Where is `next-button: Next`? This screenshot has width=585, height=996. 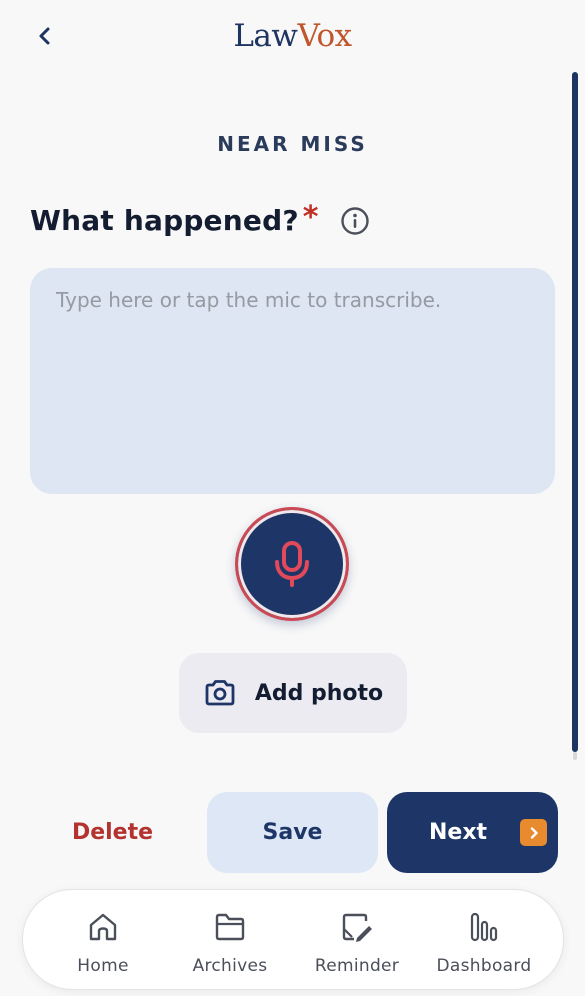
next-button: Next is located at coordinates (472, 832).